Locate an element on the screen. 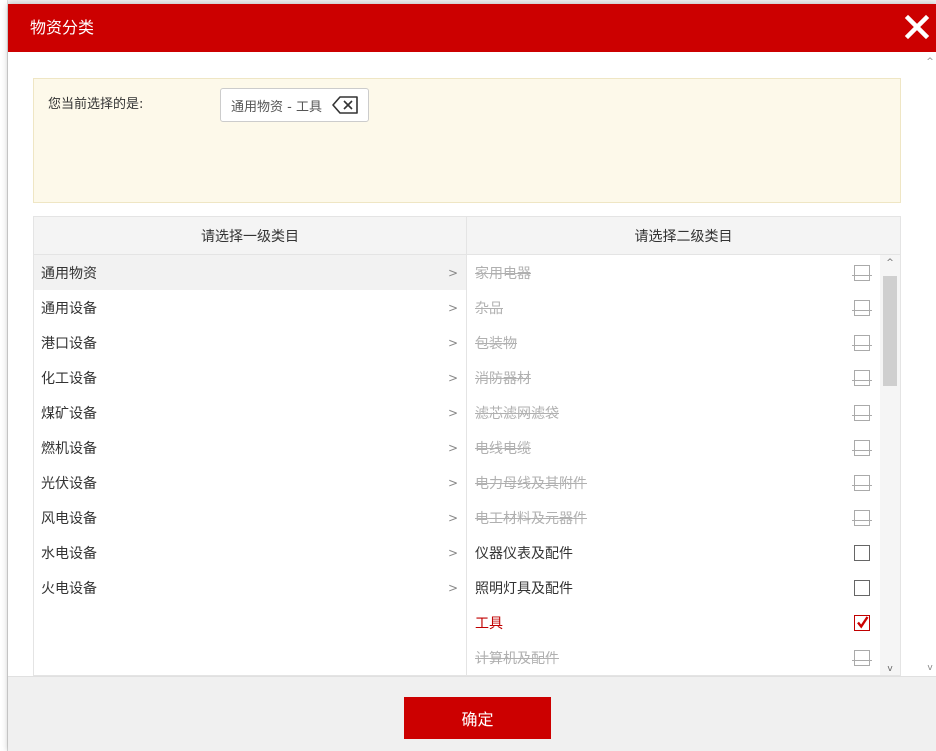 The width and height of the screenshot is (936, 751). close-button is located at coordinates (917, 27).